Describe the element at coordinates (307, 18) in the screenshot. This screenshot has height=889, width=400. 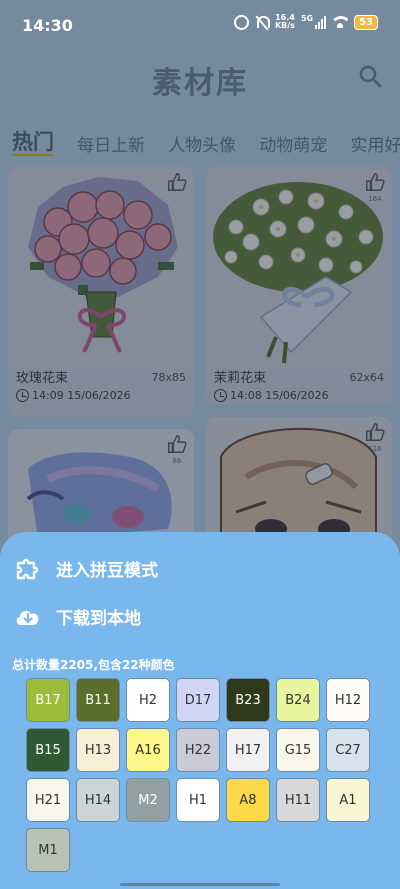
I see `network-type: 5G` at that location.